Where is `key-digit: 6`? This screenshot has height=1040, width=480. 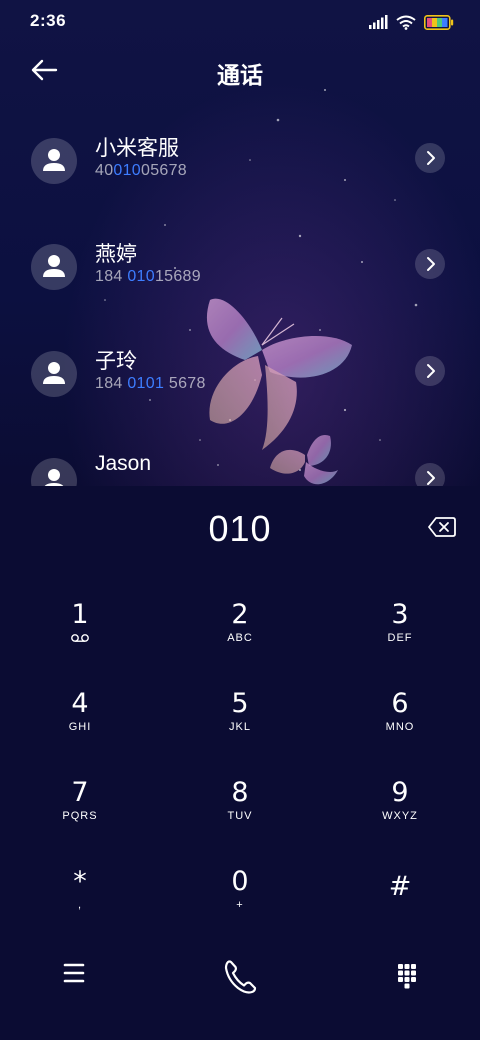
key-digit: 6 is located at coordinates (400, 703).